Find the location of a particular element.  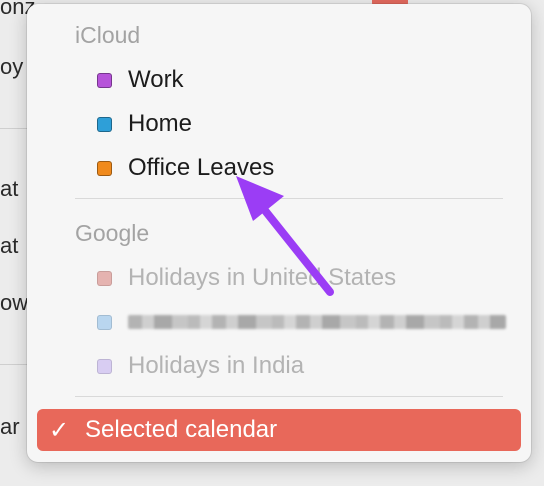

menu-item-label: Work is located at coordinates (156, 79).